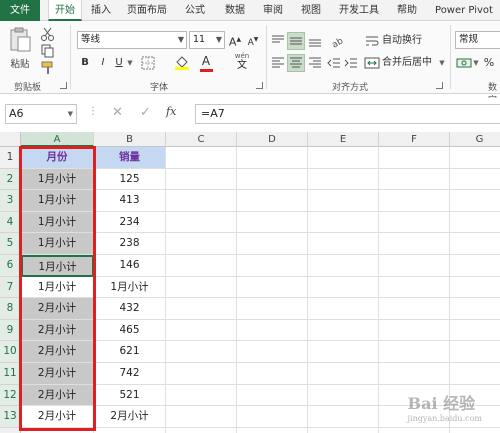 The image size is (500, 433). What do you see at coordinates (414, 139) in the screenshot?
I see `column-header-f: F` at bounding box center [414, 139].